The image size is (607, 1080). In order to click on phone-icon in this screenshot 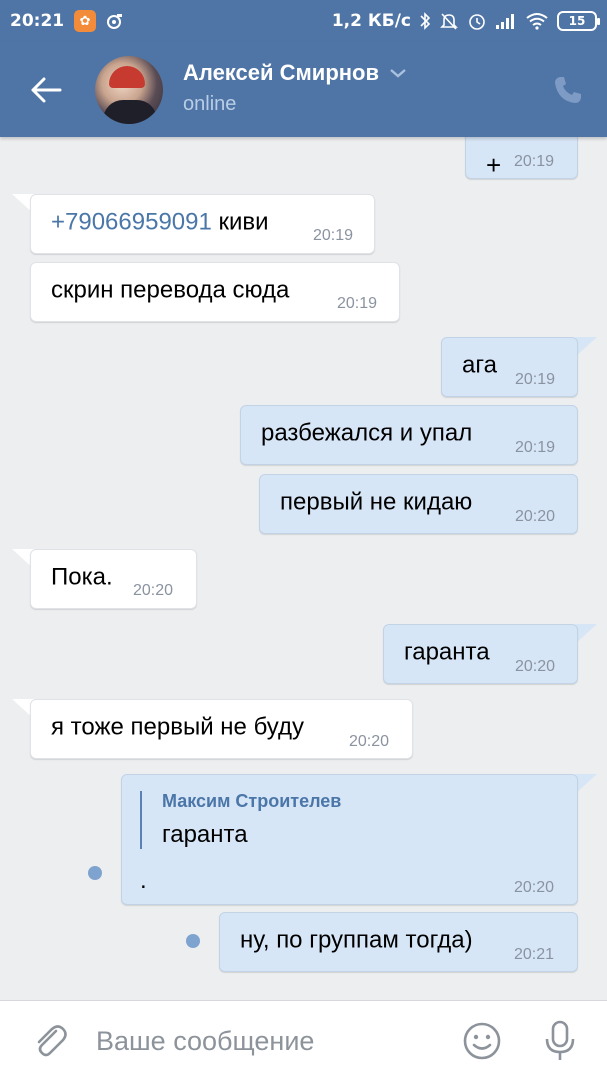, I will do `click(568, 90)`.